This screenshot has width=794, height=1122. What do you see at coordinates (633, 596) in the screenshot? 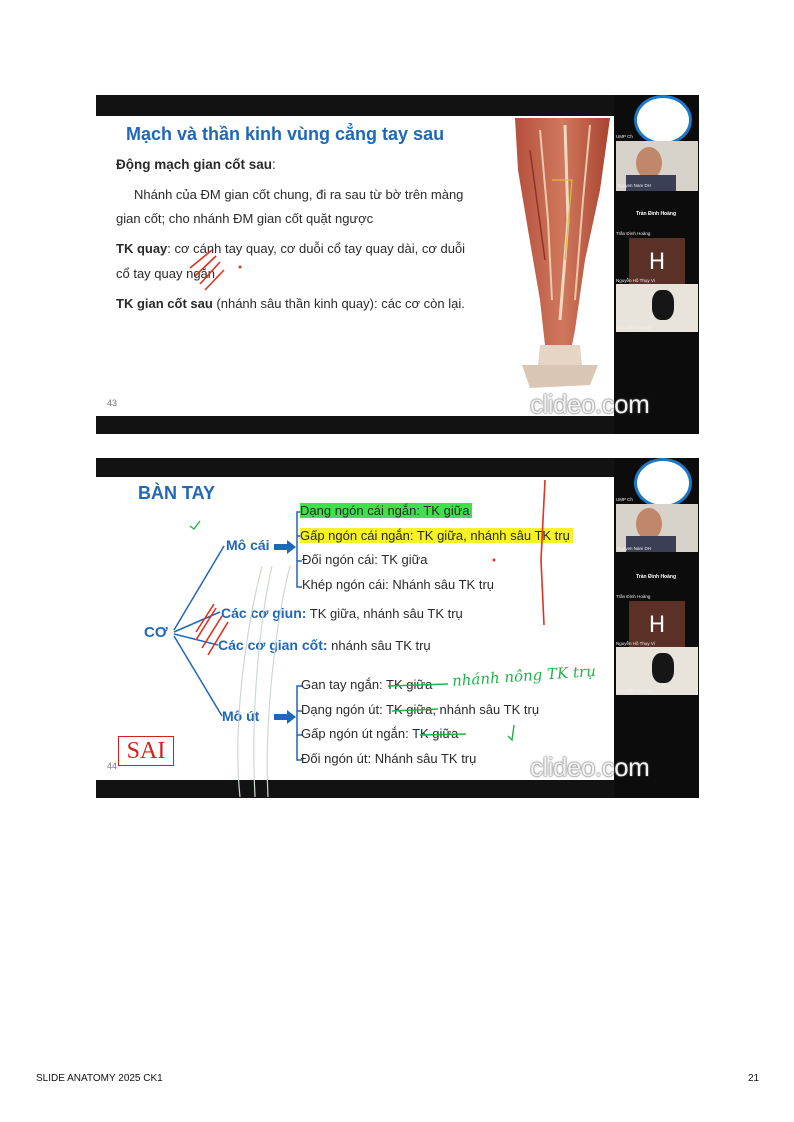
I see `name2-44: Trần Đình Hoàng` at bounding box center [633, 596].